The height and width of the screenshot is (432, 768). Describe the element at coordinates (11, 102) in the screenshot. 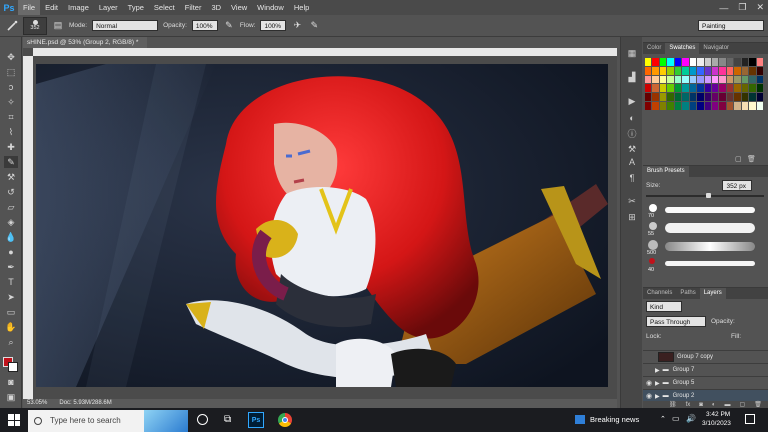

I see `quick-select-tool-icon: ✧` at that location.